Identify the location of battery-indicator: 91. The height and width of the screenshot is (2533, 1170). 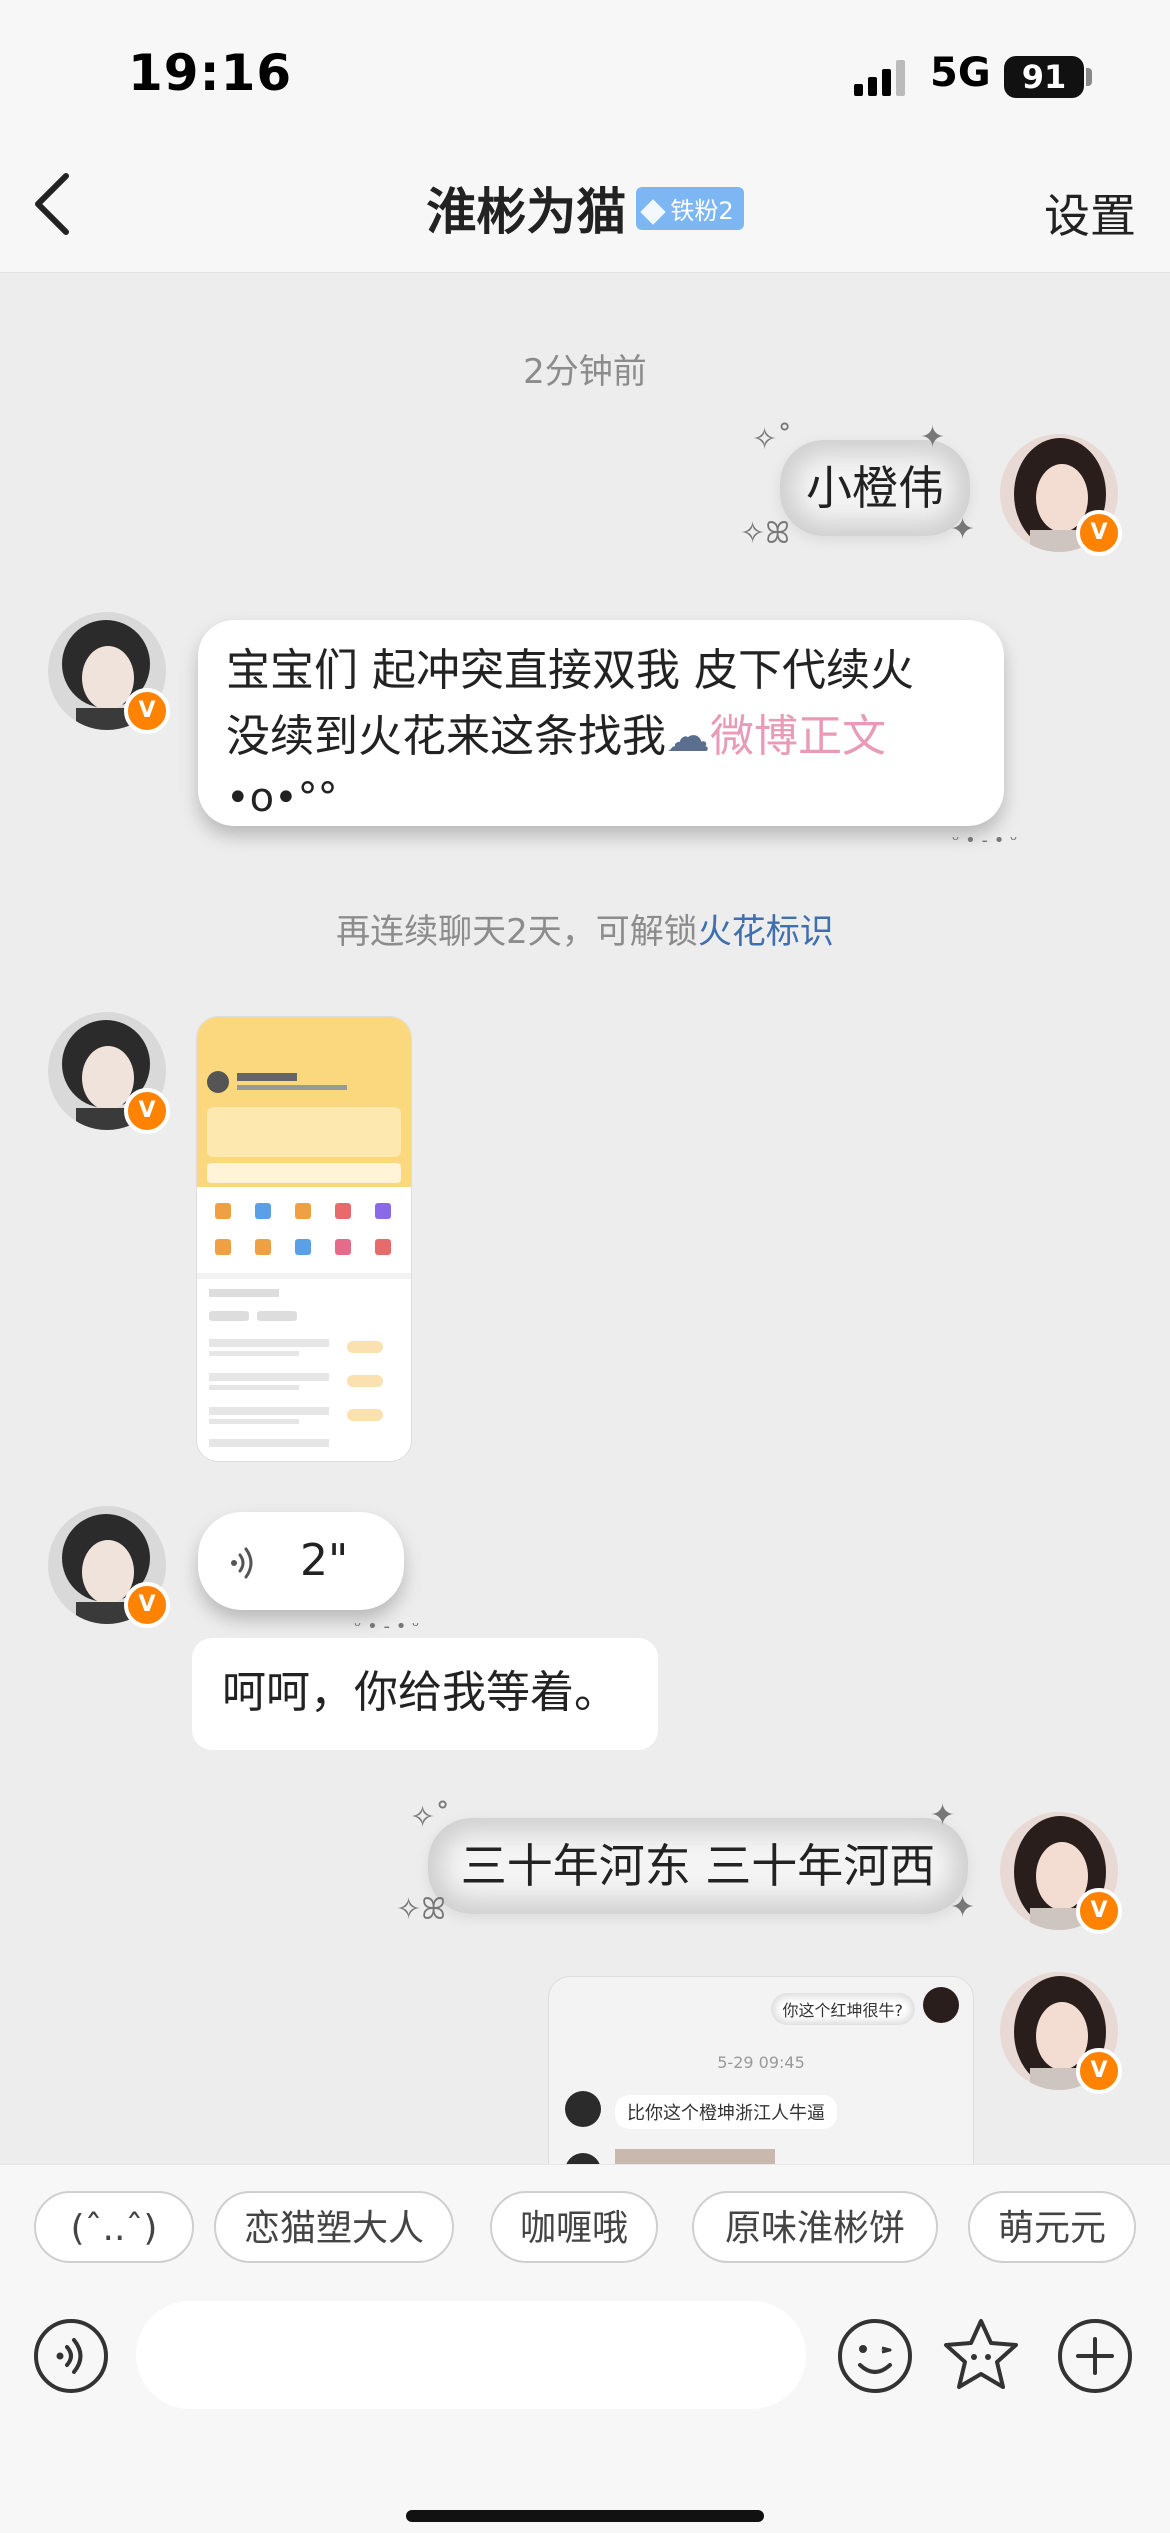
(1044, 77).